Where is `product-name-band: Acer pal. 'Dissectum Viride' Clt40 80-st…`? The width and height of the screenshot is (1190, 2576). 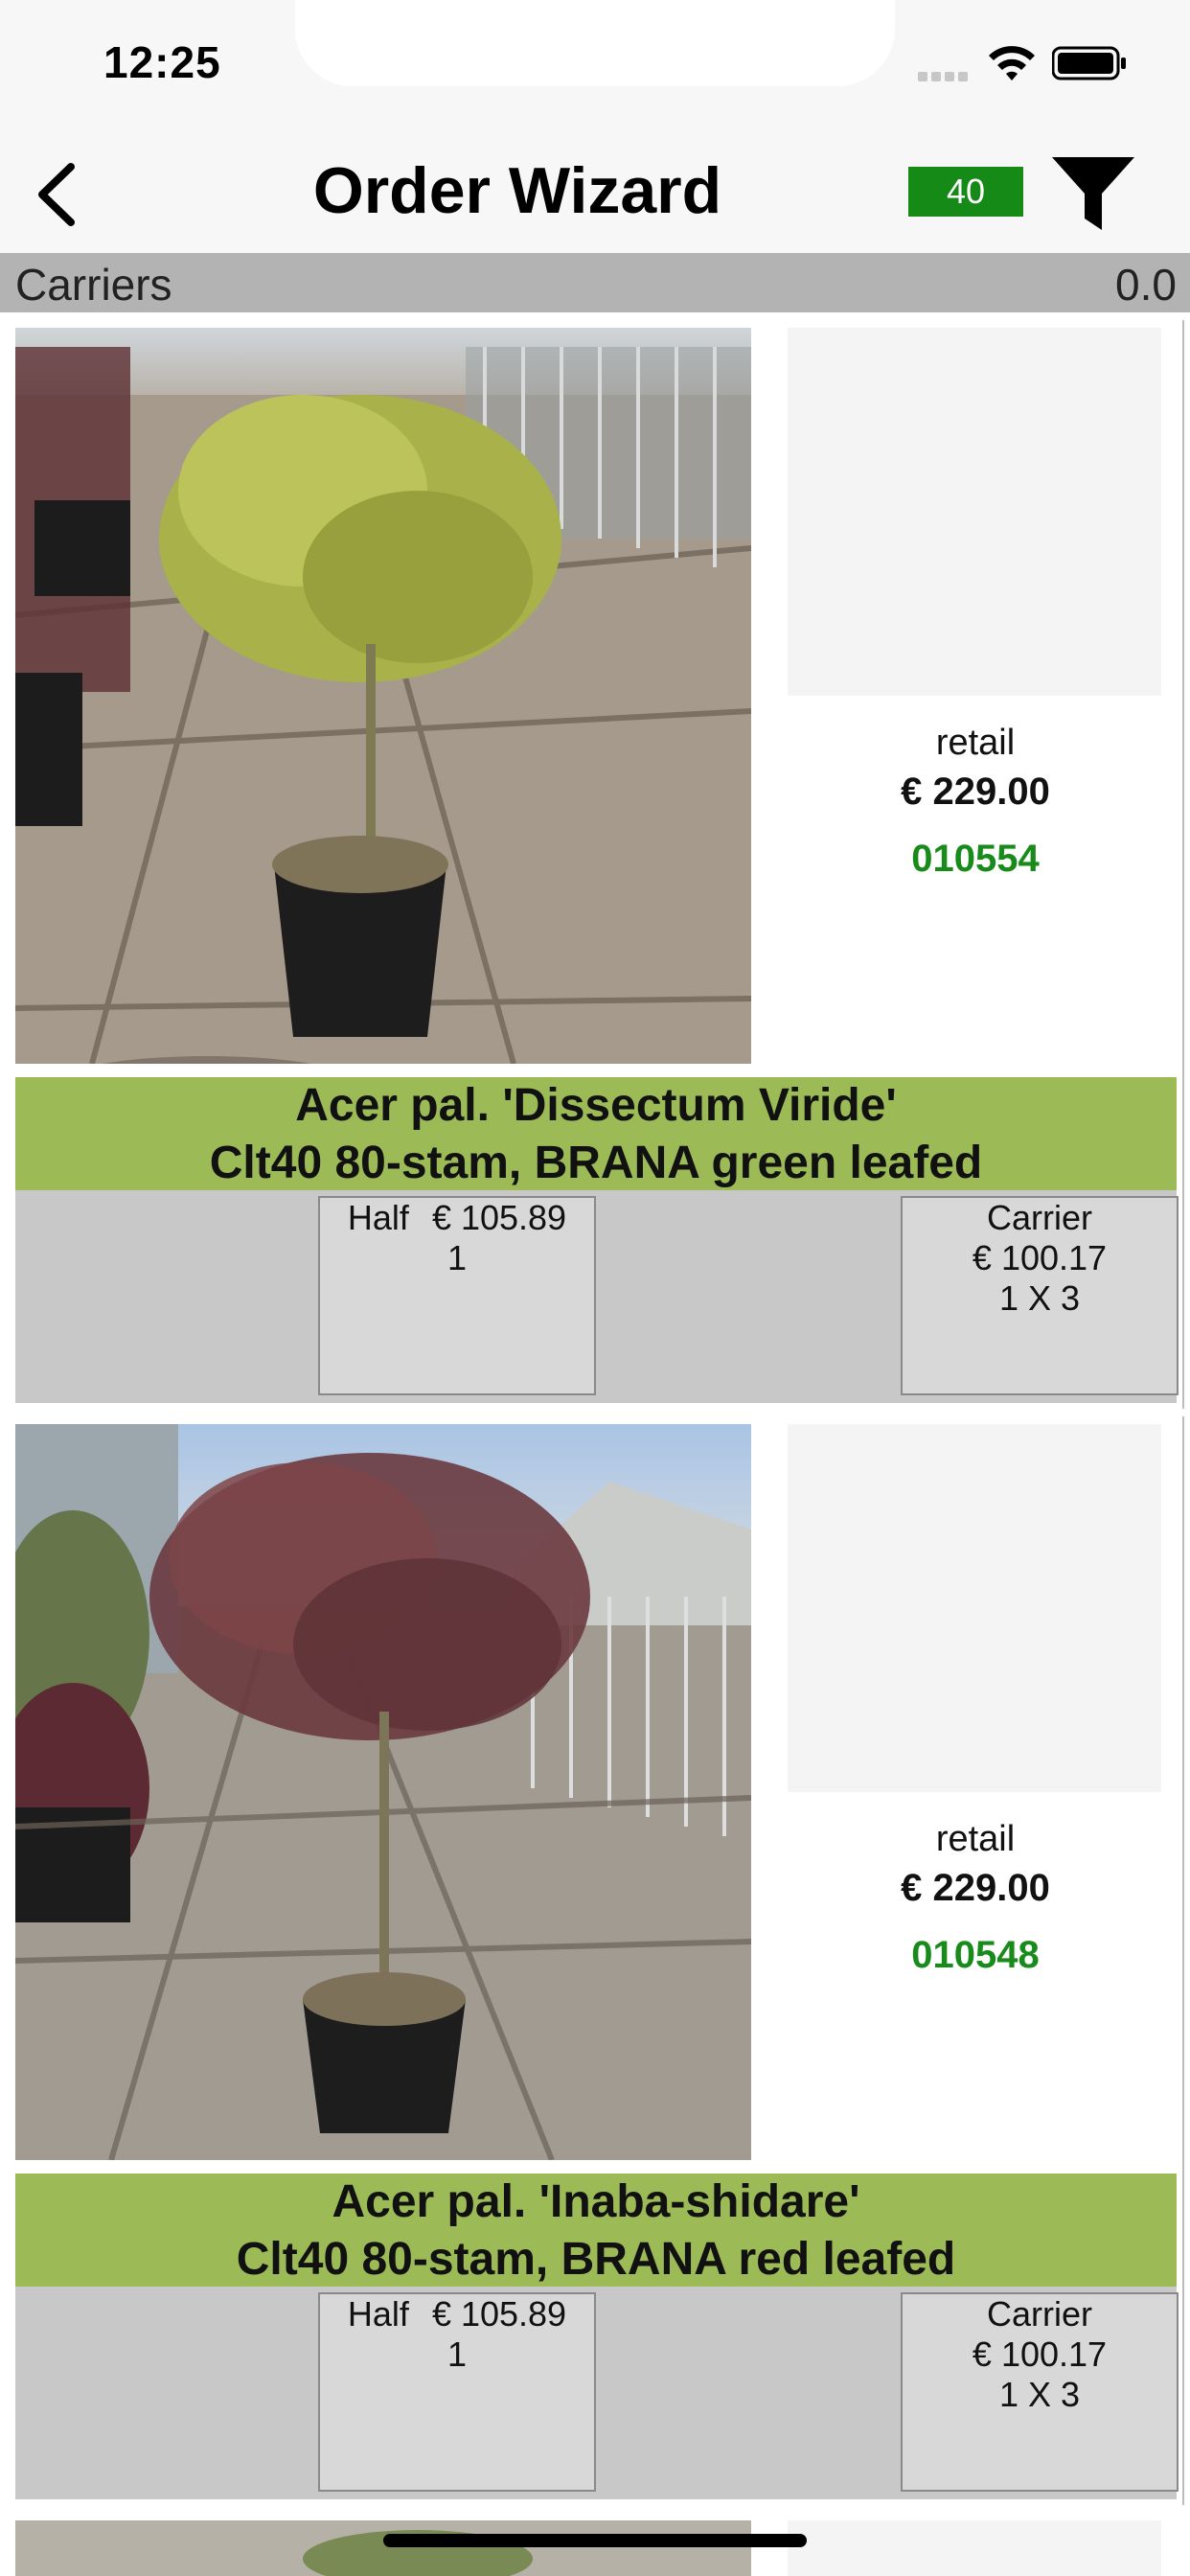
product-name-band: Acer pal. 'Dissectum Viride' Clt40 80-st… is located at coordinates (596, 1133).